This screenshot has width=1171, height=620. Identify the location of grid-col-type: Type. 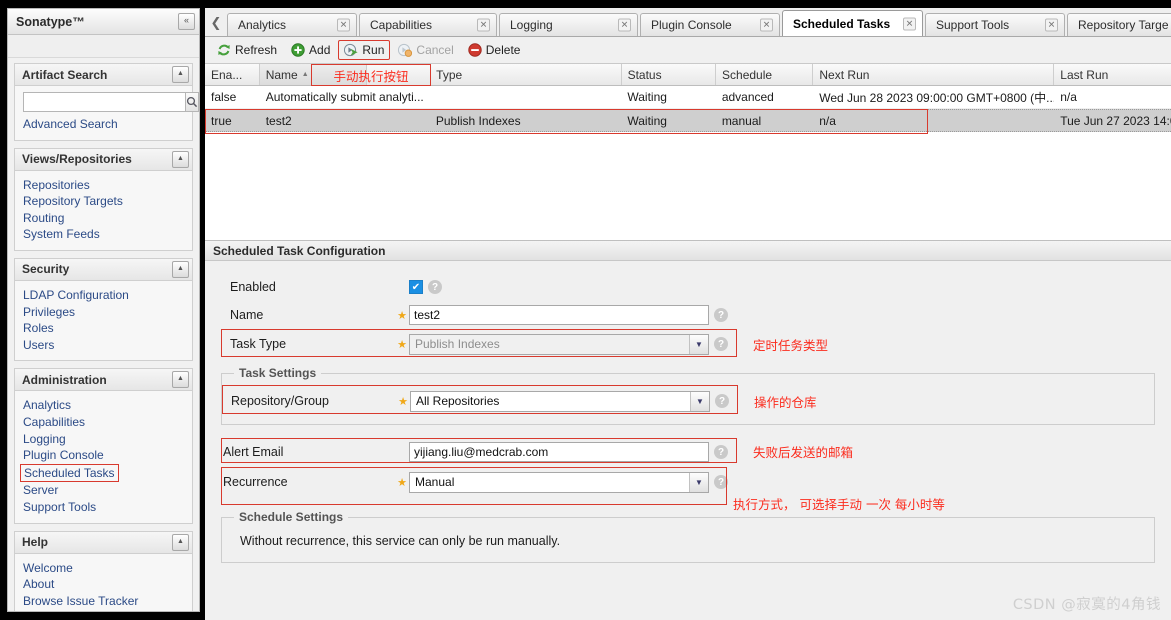
(526, 74).